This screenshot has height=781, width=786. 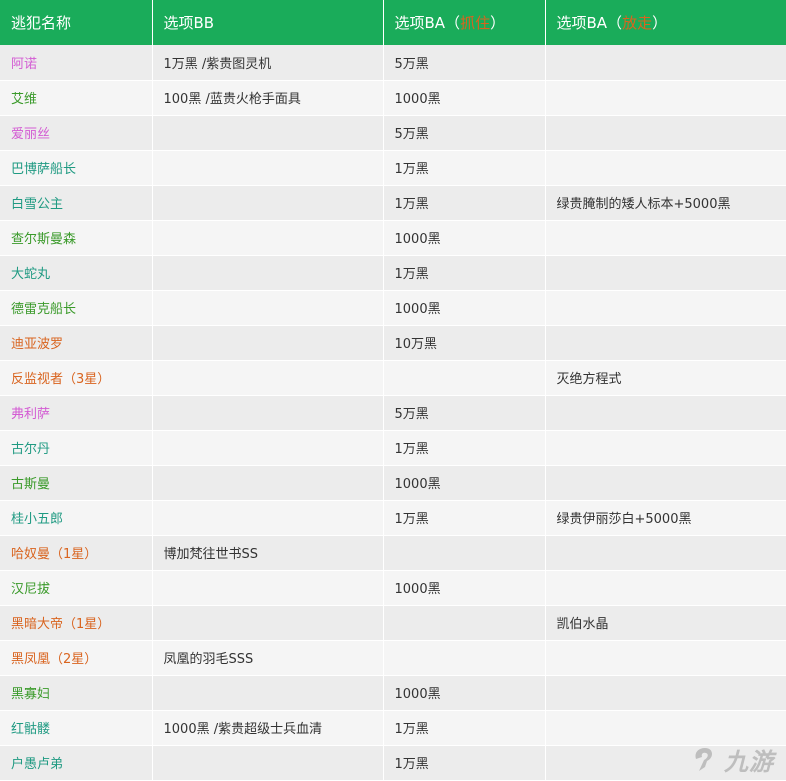 I want to click on table-row: 爱丽丝 5万黑, so click(x=393, y=133).